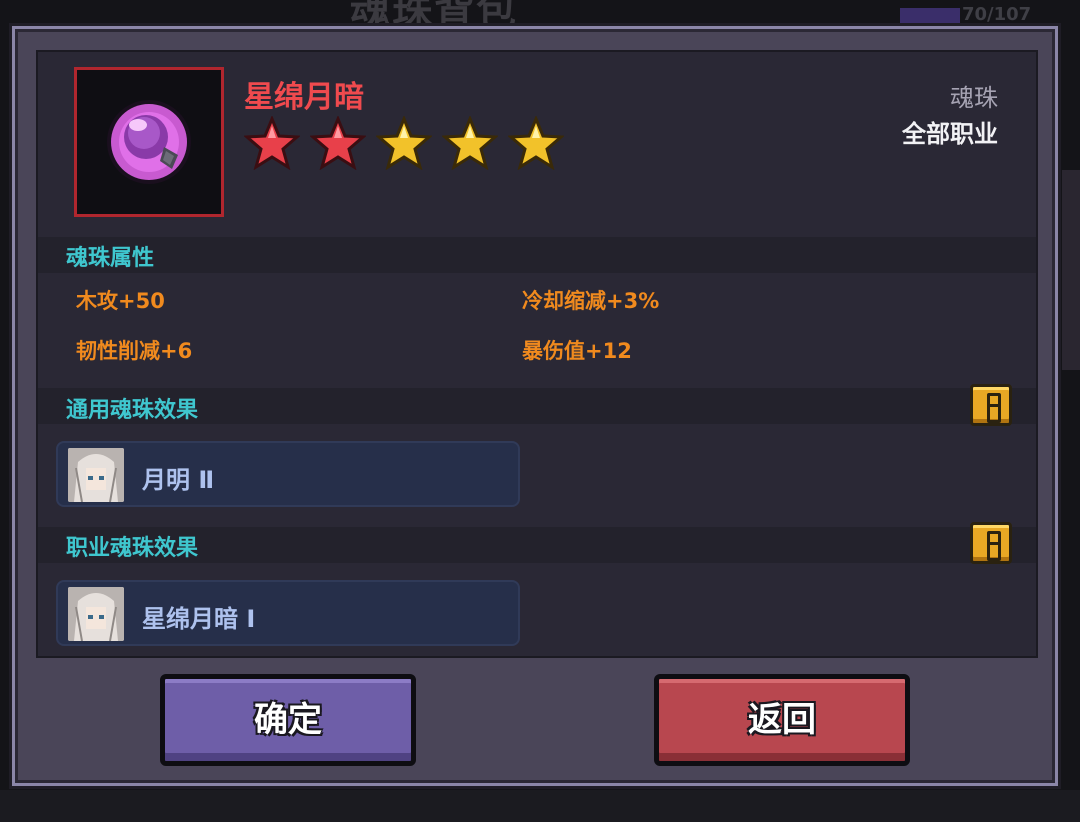 The width and height of the screenshot is (1080, 822). Describe the element at coordinates (288, 613) in the screenshot. I see `class-effect-card: 星绵月暗 Ⅰ` at that location.